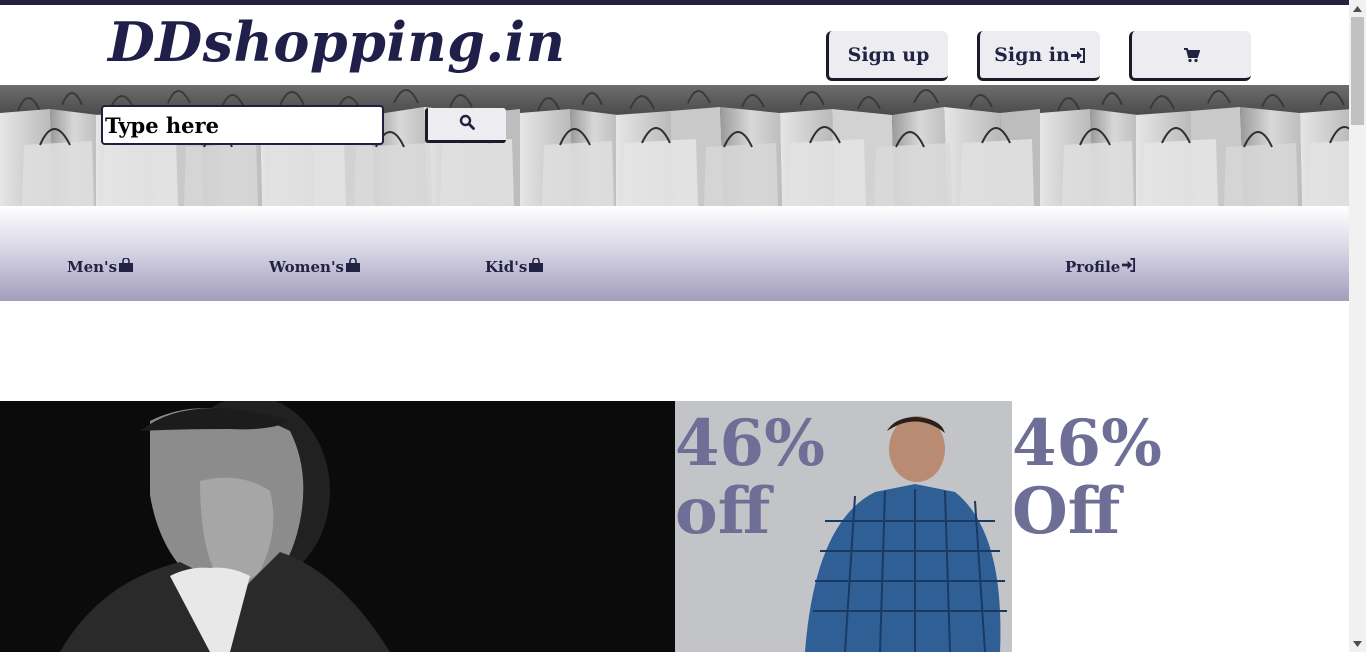  I want to click on signup-label: Sign up, so click(888, 54).